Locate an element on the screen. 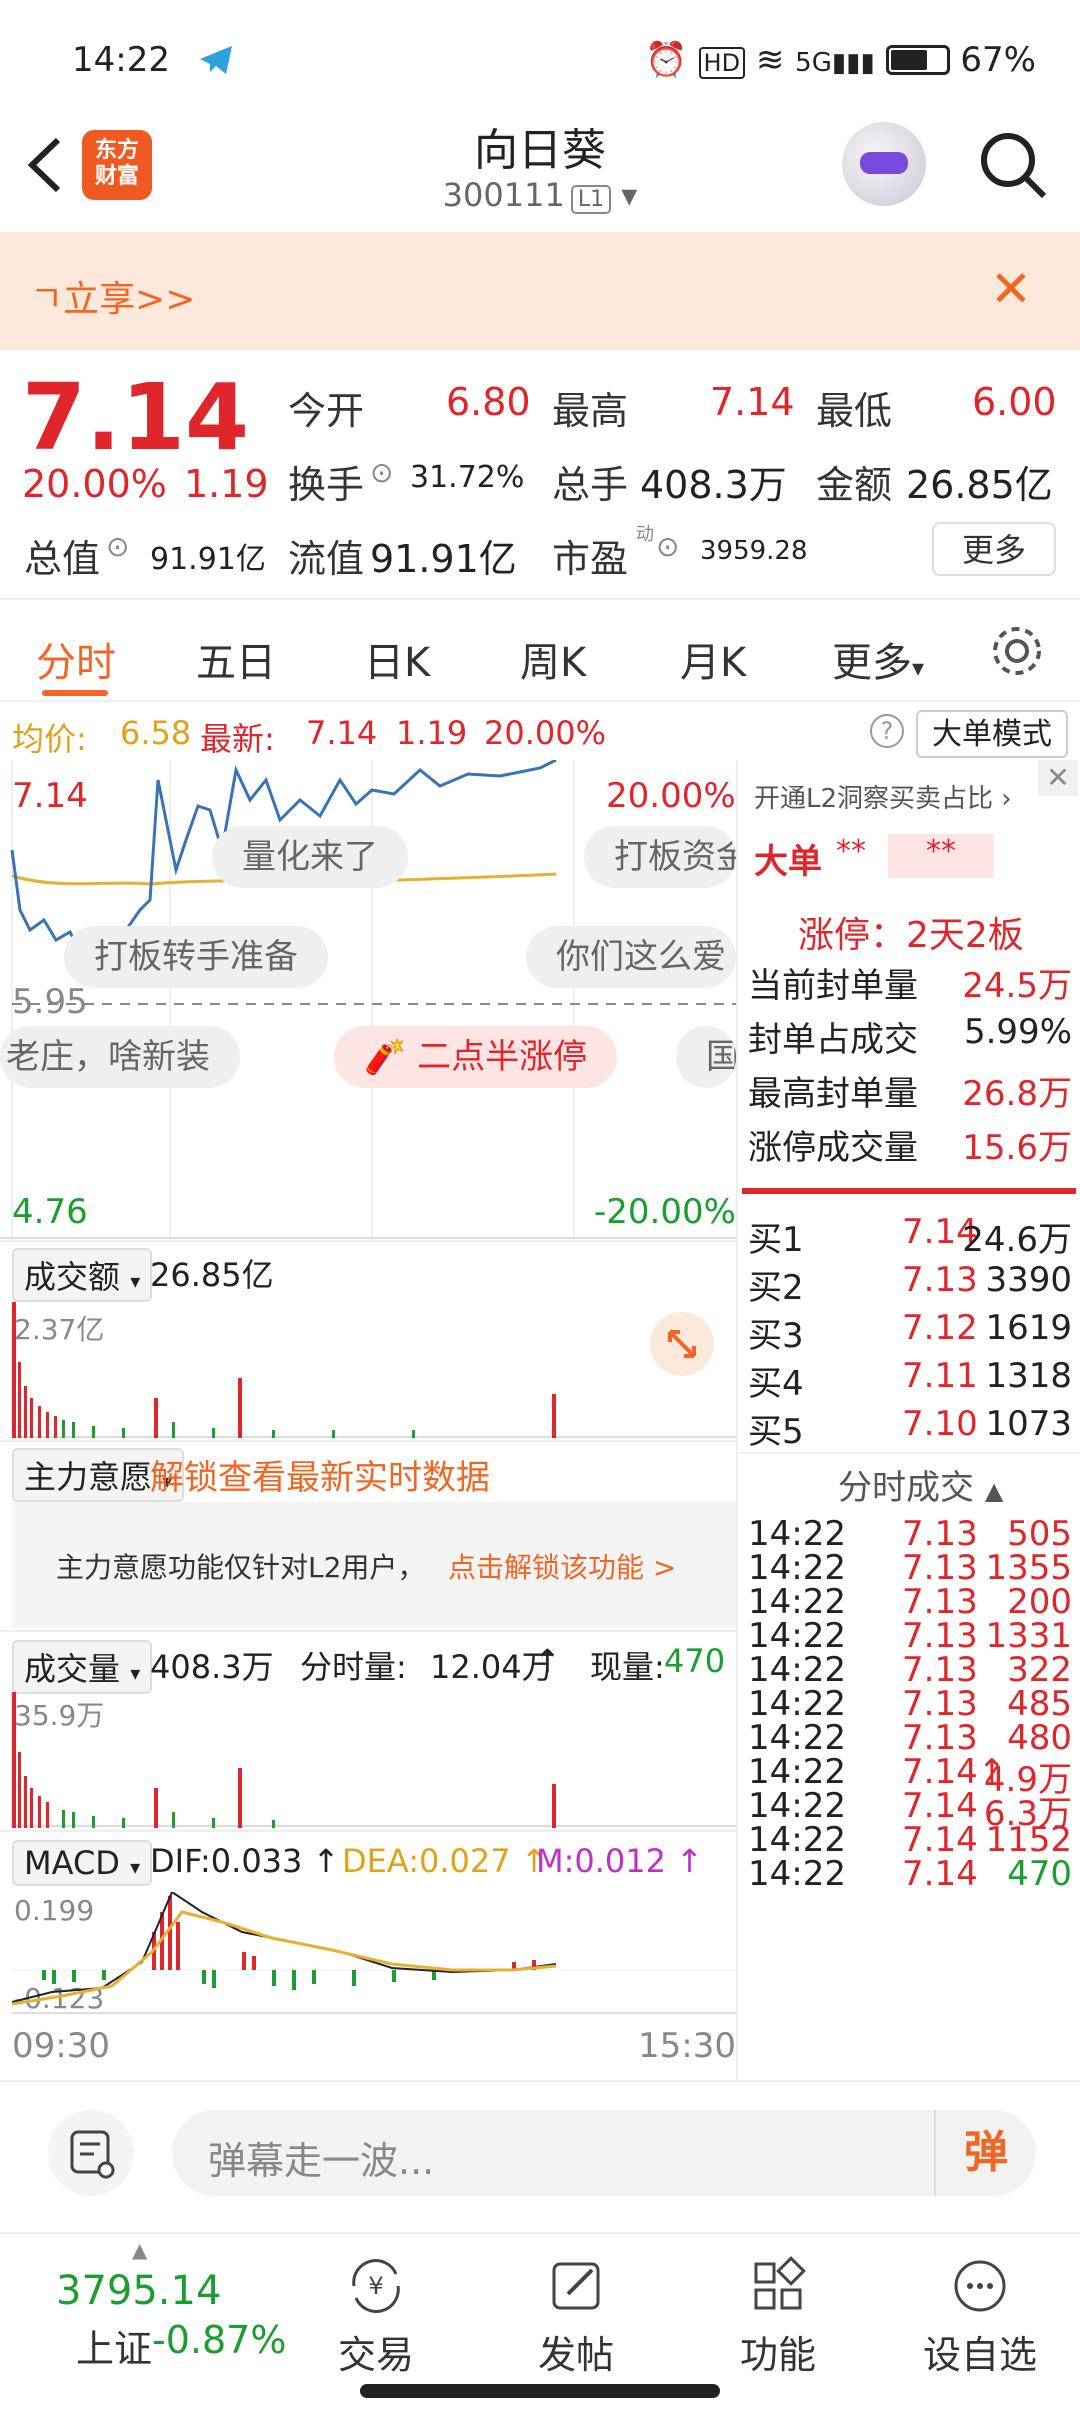 The height and width of the screenshot is (2412, 1080). status-icons: ⏰ HD ≋ 5G▮▮▮ 67% is located at coordinates (840, 60).